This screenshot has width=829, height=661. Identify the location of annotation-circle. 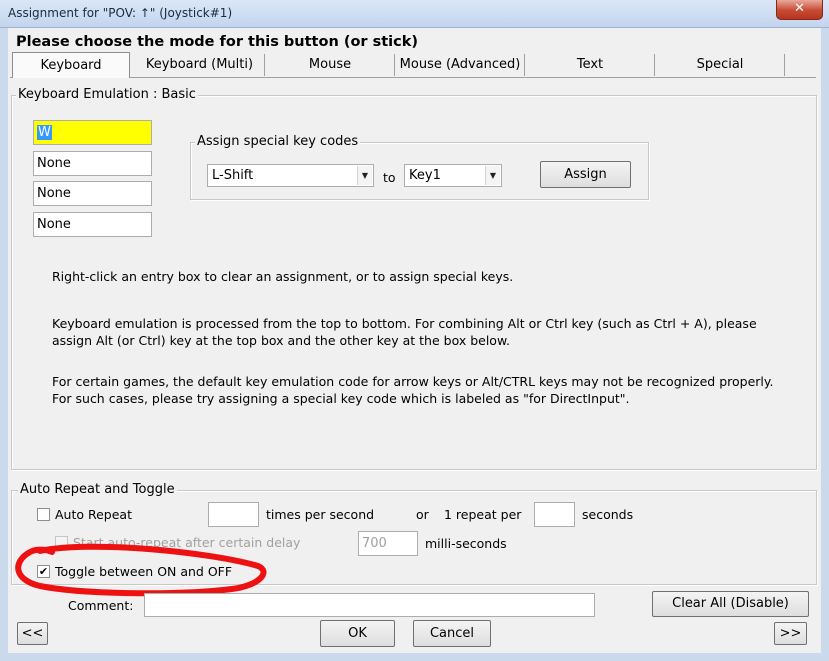
(141, 570).